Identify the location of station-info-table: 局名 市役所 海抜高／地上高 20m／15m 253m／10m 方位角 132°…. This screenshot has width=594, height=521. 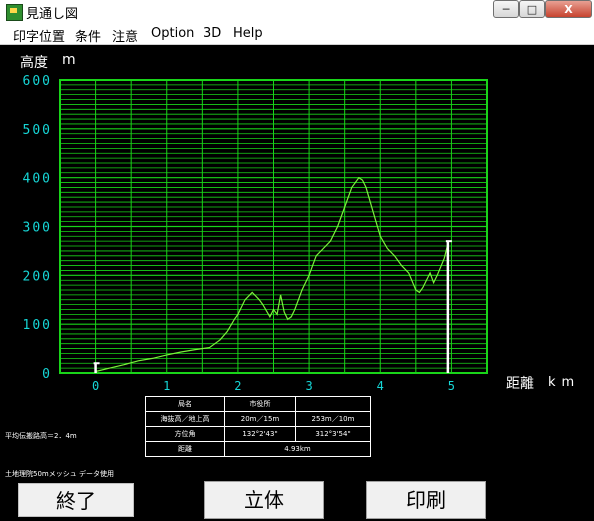
(258, 426).